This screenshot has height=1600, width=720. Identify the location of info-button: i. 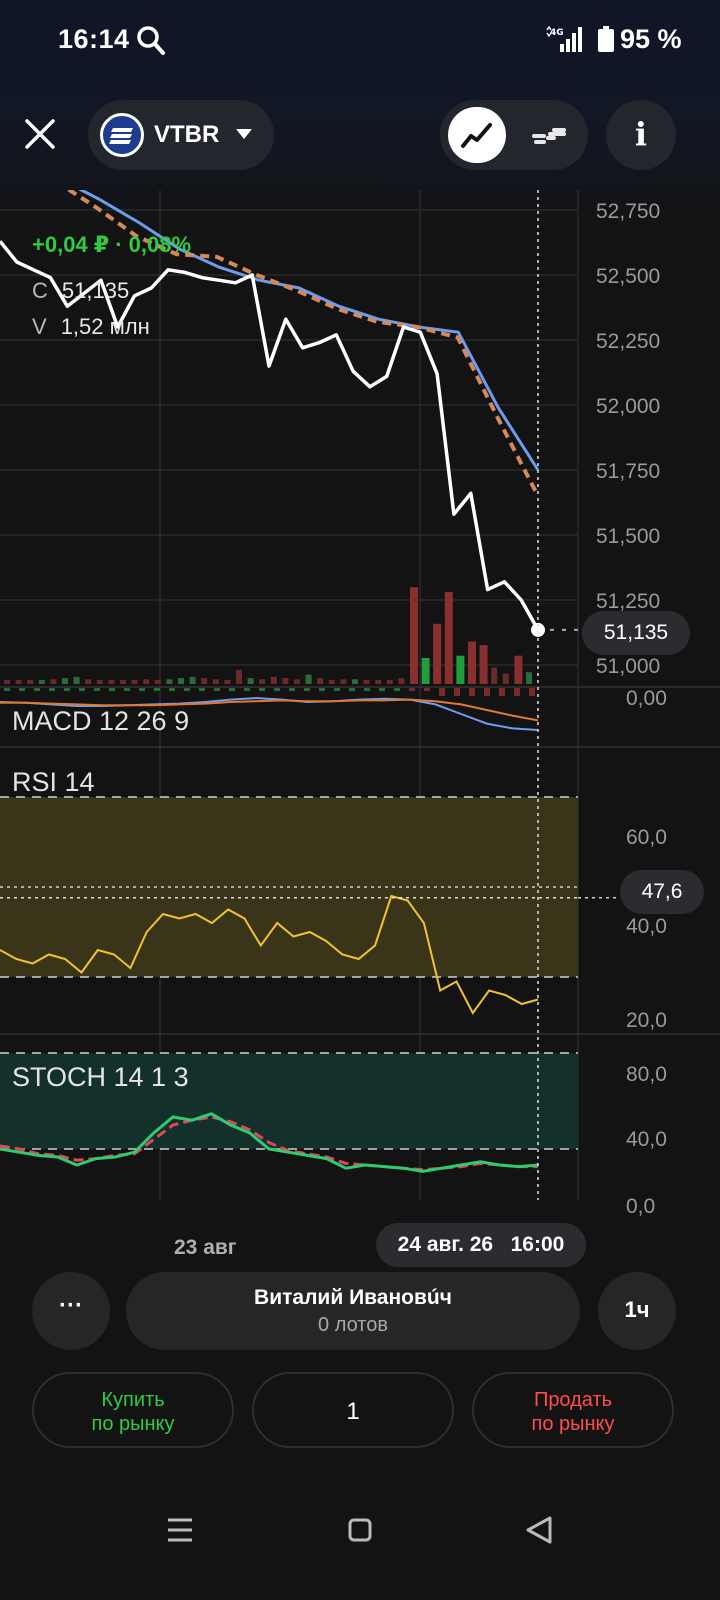
(641, 135).